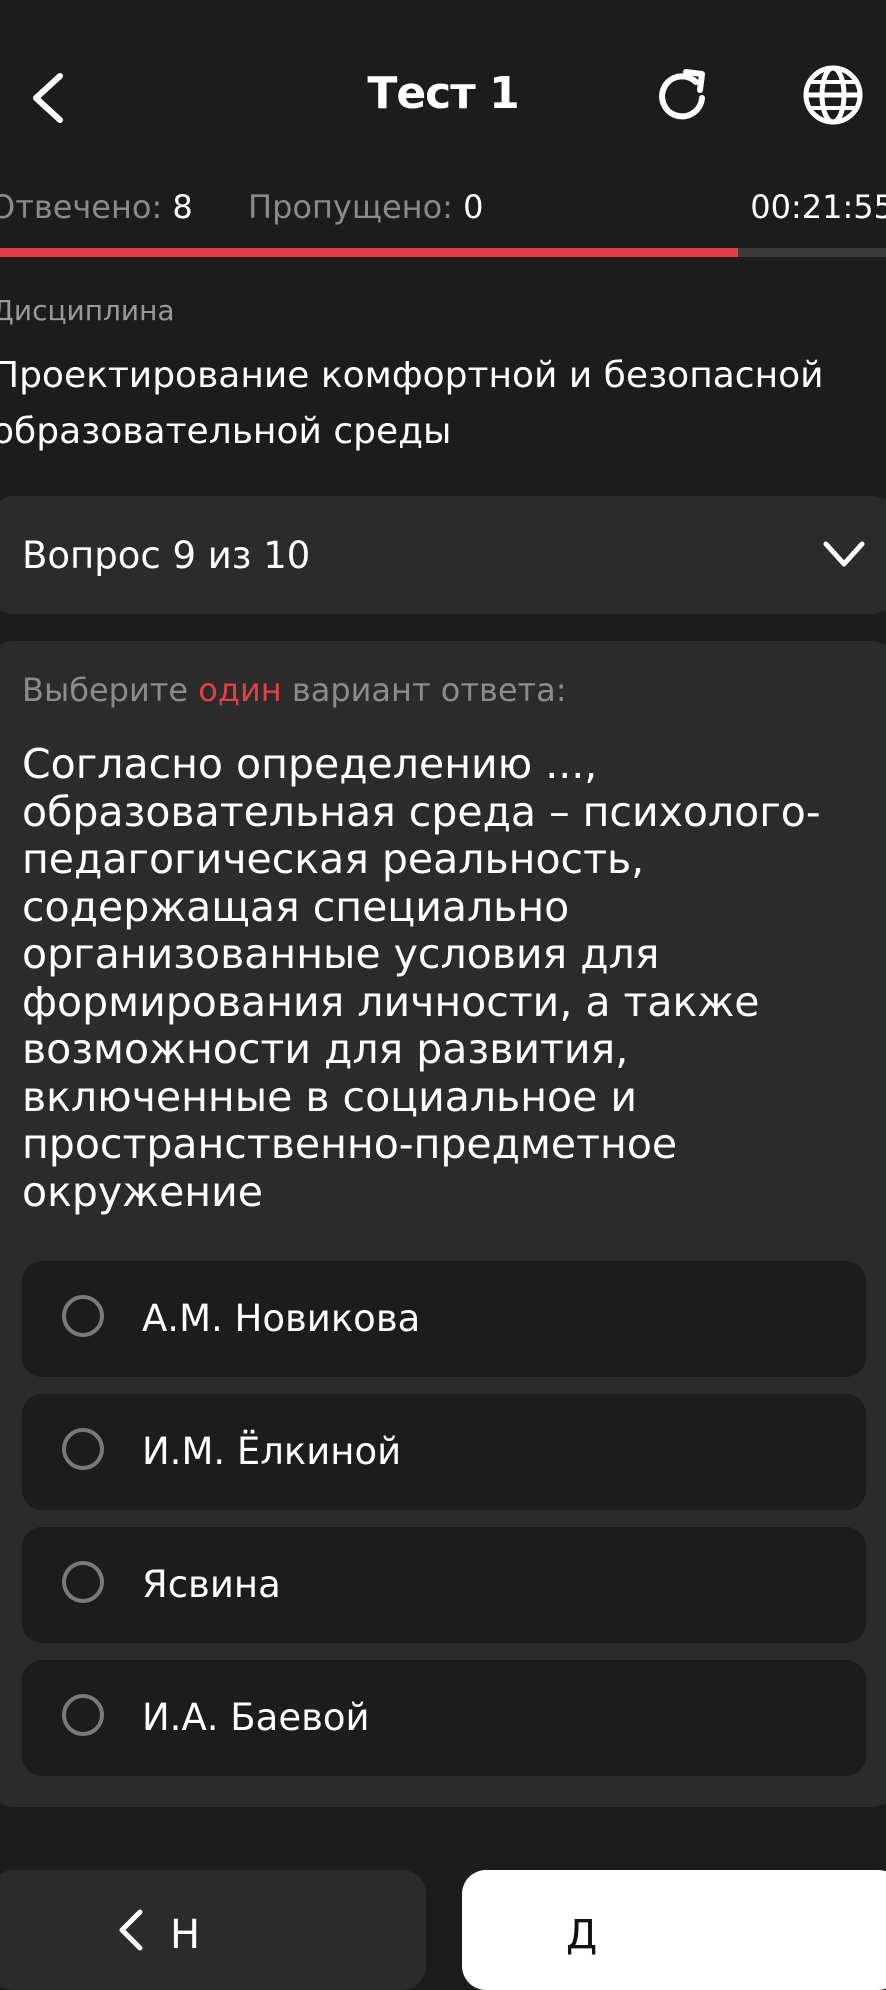 The height and width of the screenshot is (1990, 886). Describe the element at coordinates (105, 690) in the screenshot. I see `instruction-prefix: Выберите` at that location.